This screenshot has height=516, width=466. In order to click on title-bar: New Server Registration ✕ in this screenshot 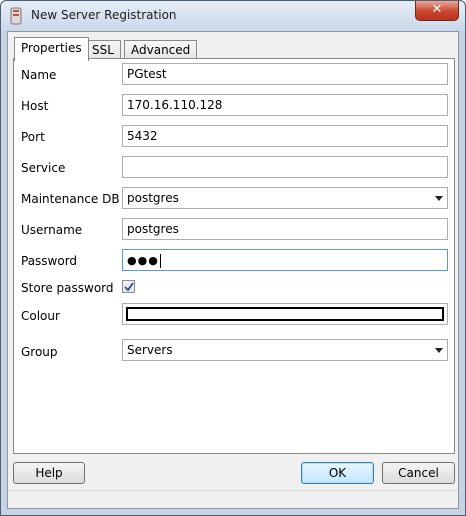, I will do `click(233, 16)`.